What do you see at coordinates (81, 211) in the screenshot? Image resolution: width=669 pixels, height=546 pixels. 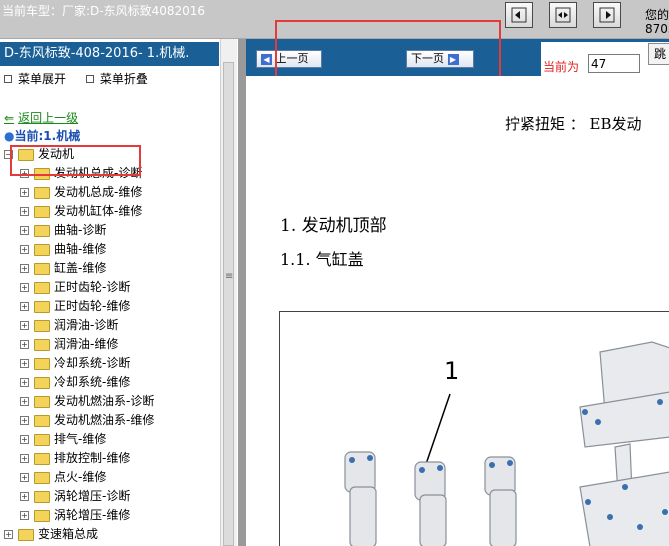 I see `tree-node-child: + 发动机缸体-维修` at bounding box center [81, 211].